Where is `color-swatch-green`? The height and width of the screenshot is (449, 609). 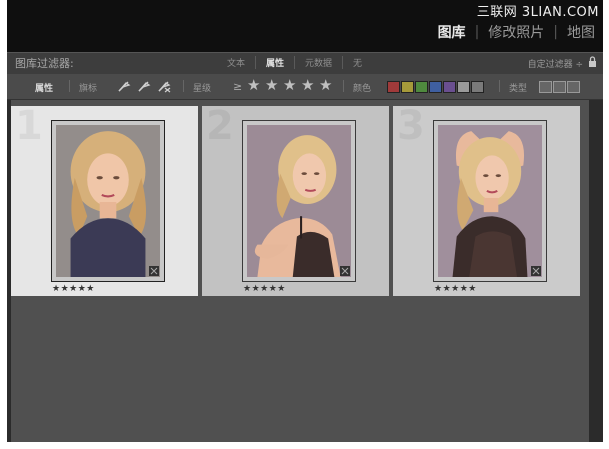 color-swatch-green is located at coordinates (421, 87).